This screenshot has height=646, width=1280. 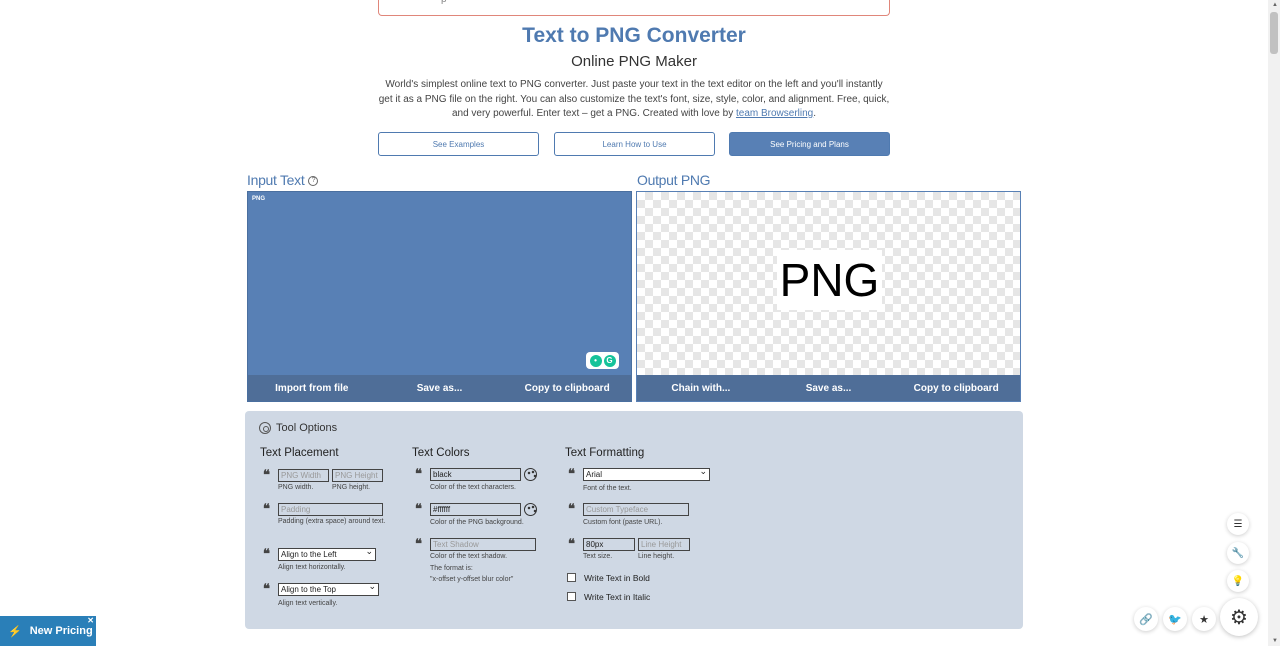 I want to click on page-subtitle: Online PNG Maker, so click(x=634, y=61).